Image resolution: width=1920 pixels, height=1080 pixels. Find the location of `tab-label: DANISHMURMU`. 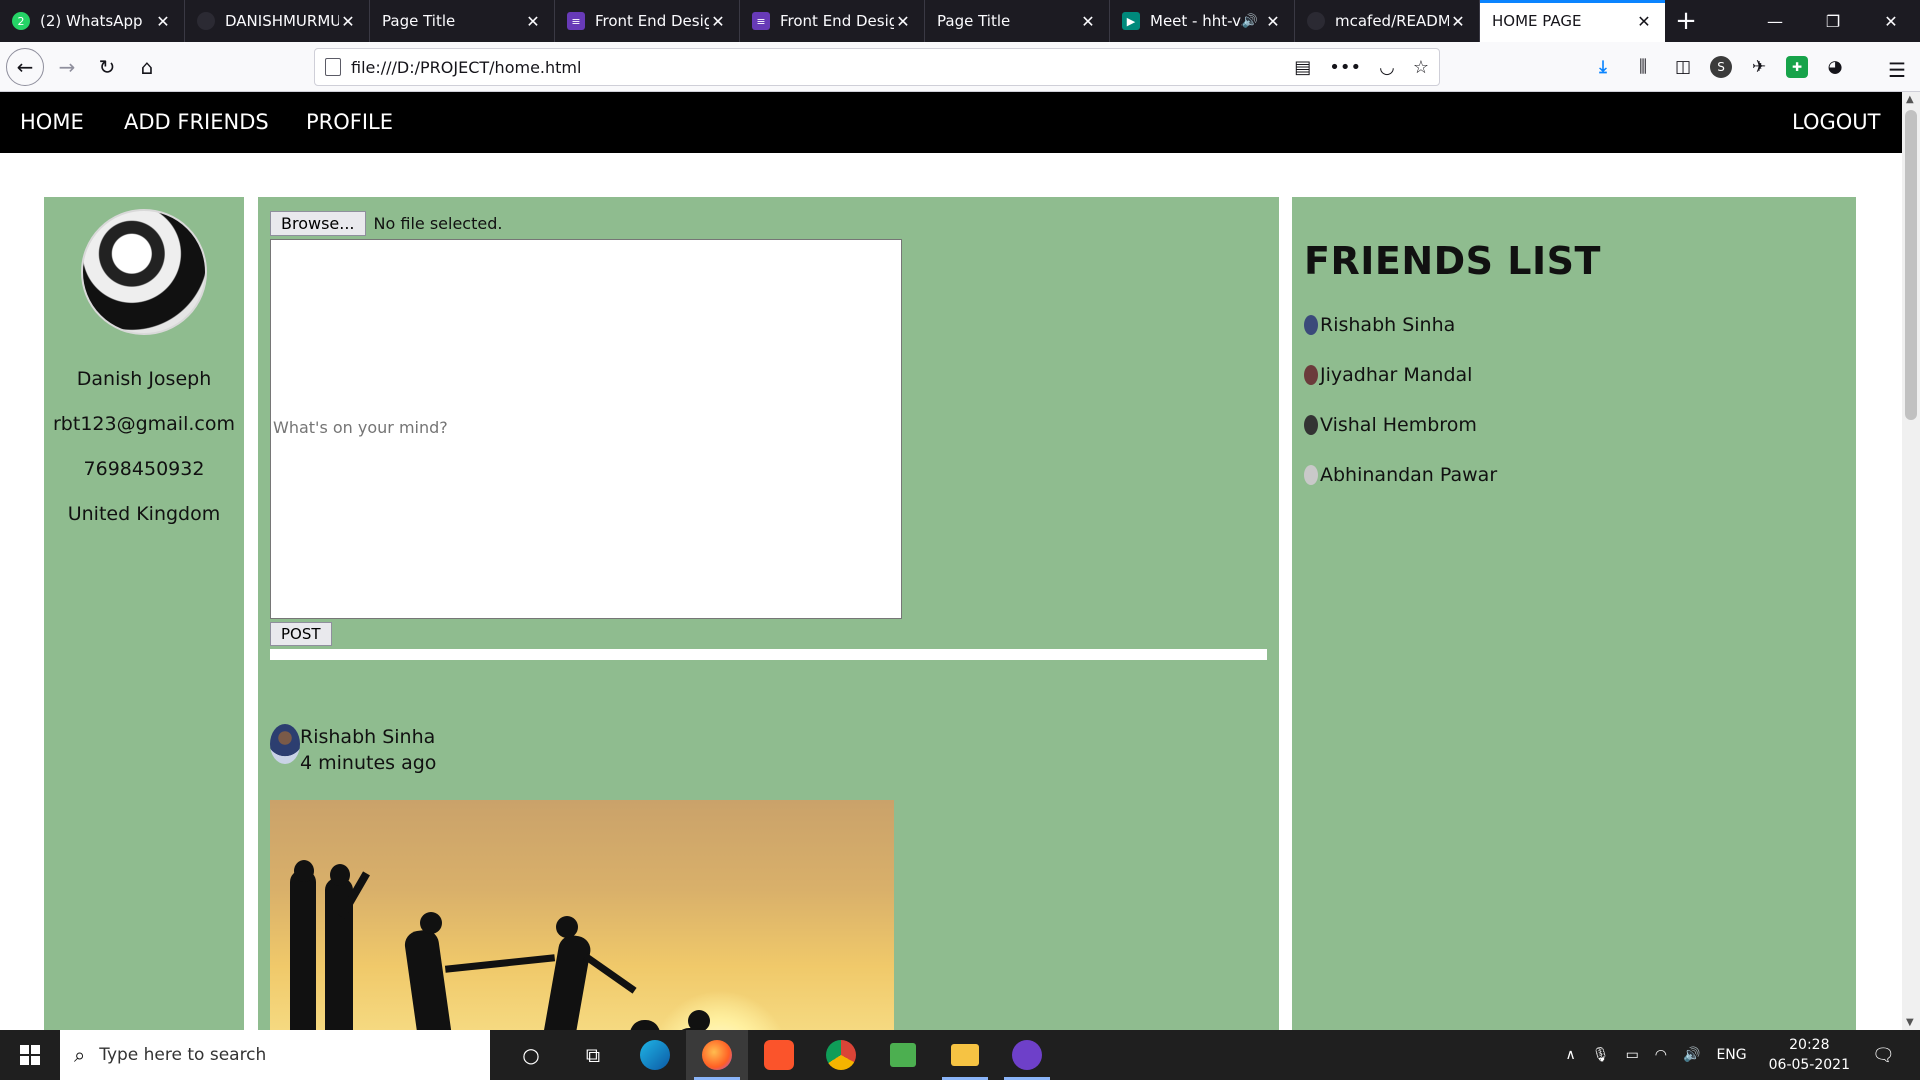

tab-label: DANISHMURMU is located at coordinates (282, 21).